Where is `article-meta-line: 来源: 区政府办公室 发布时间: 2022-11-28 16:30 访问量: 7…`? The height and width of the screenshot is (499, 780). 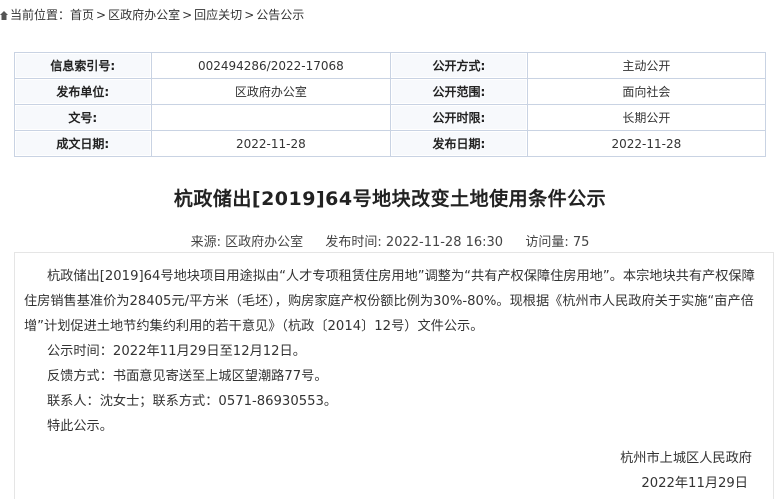 article-meta-line: 来源: 区政府办公室 发布时间: 2022-11-28 16:30 访问量: 7… is located at coordinates (390, 240).